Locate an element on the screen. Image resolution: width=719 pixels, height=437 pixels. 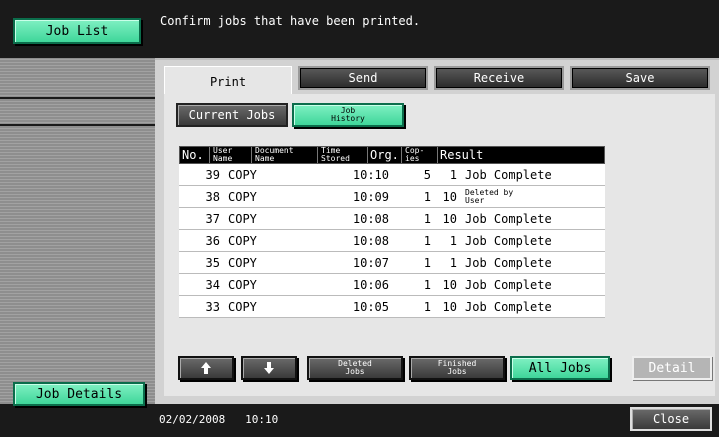
cell-result-line2: User is located at coordinates (475, 200).